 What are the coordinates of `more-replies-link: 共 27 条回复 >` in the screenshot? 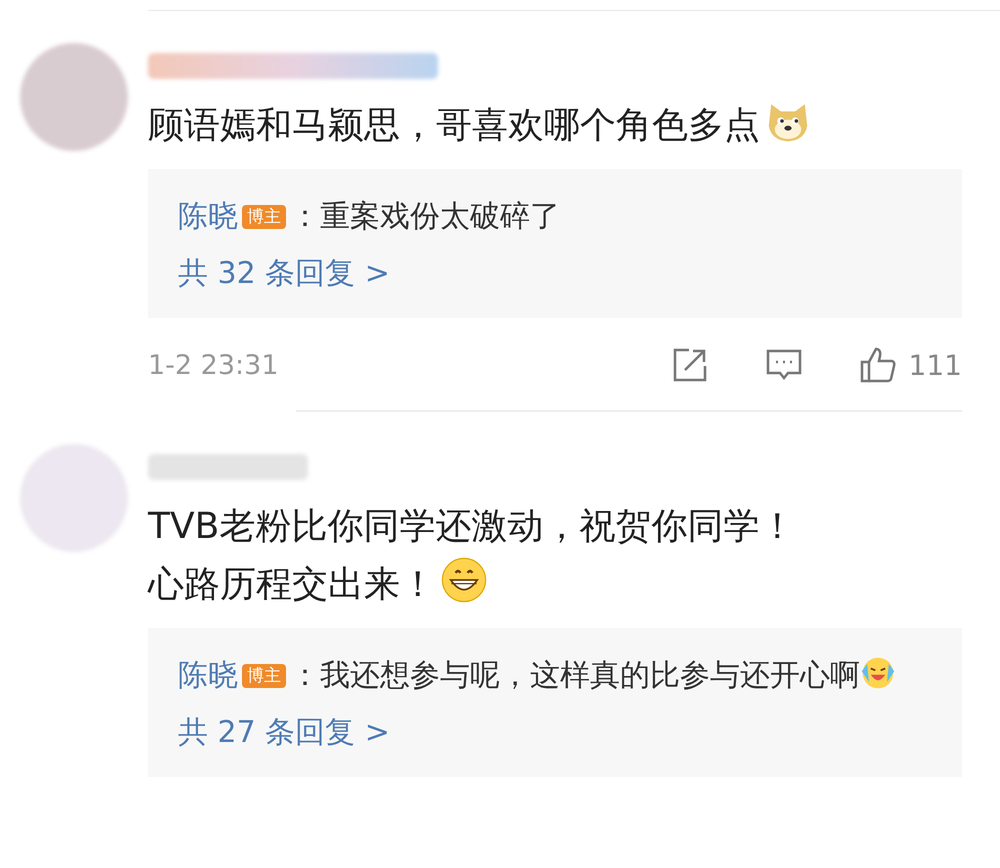 It's located at (284, 732).